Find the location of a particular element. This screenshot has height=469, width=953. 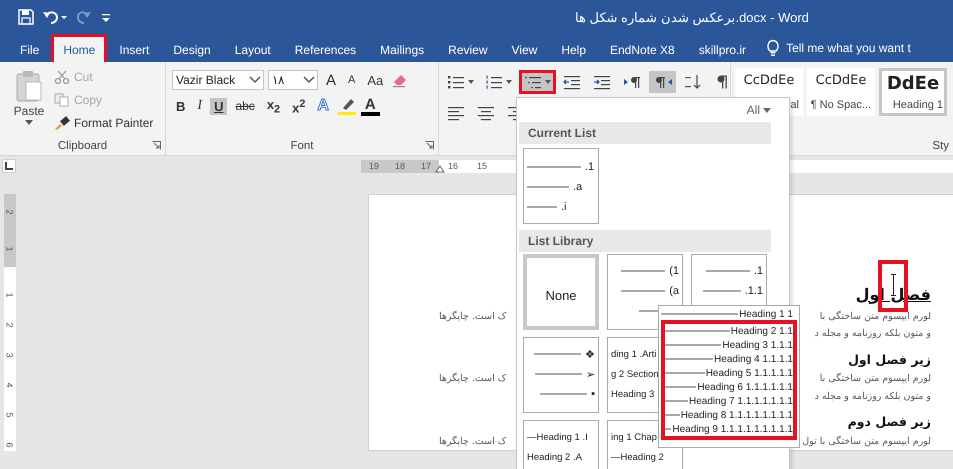

align-left-icon is located at coordinates (456, 113).